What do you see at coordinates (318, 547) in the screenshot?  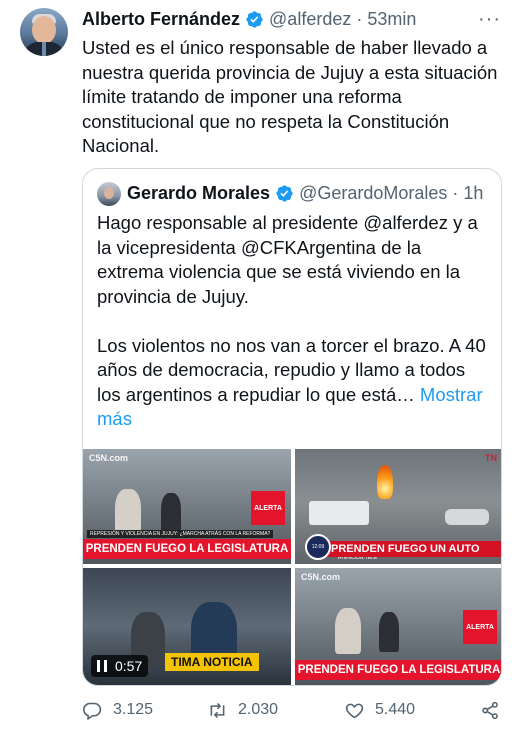 I see `clock-badge: 12:09` at bounding box center [318, 547].